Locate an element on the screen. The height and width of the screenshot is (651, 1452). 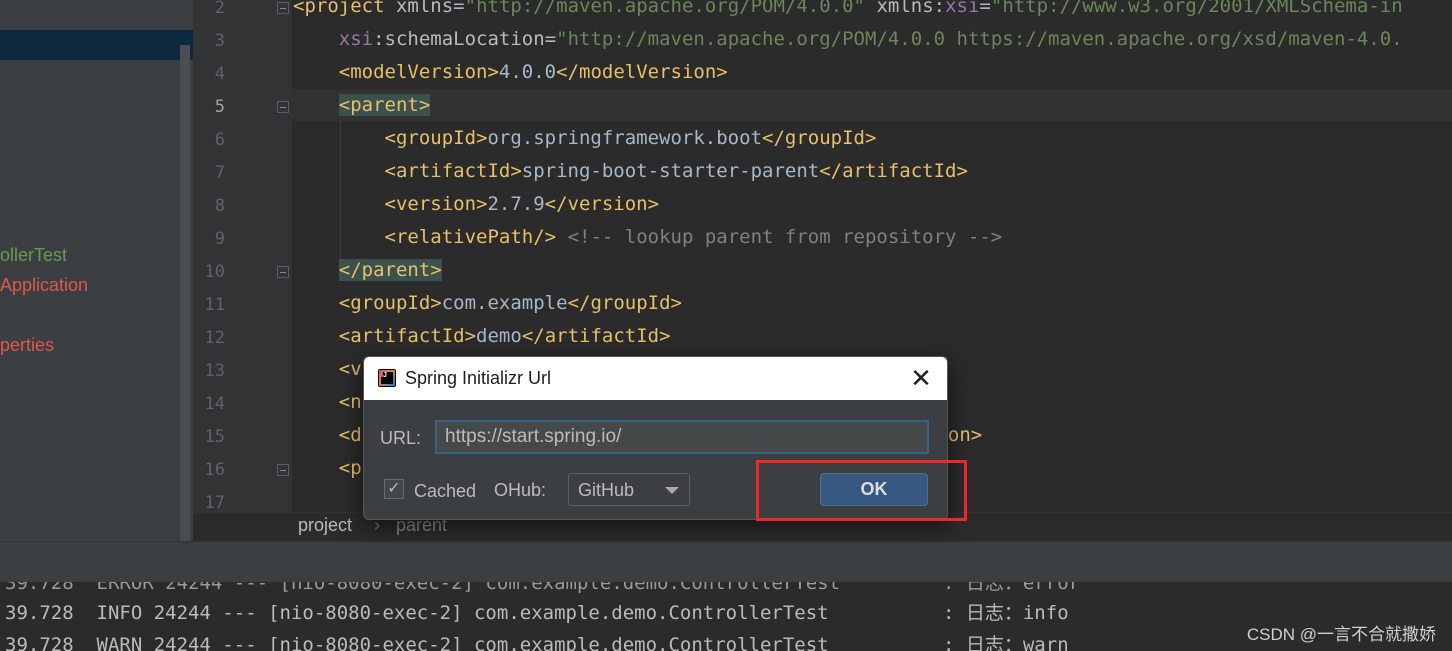
tree-item-controllertest: ollerTest is located at coordinates (33, 255).